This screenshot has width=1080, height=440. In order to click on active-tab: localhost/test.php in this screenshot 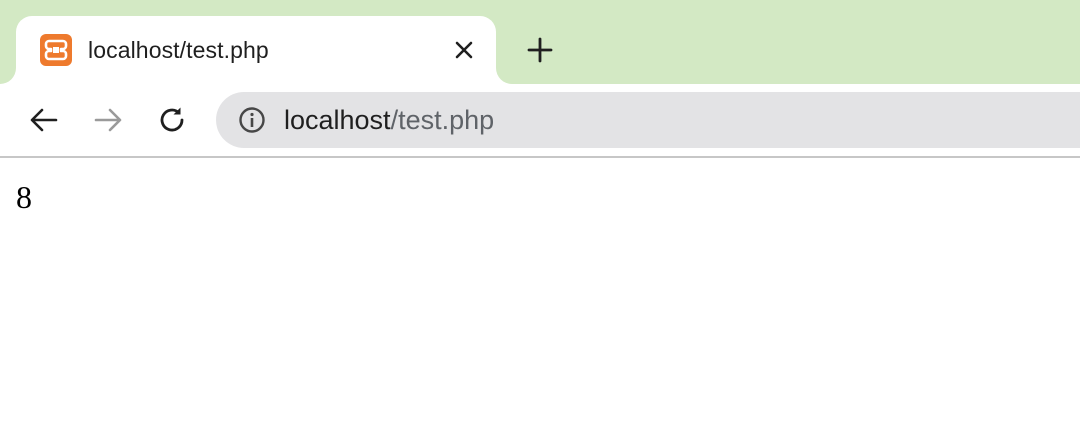, I will do `click(256, 50)`.